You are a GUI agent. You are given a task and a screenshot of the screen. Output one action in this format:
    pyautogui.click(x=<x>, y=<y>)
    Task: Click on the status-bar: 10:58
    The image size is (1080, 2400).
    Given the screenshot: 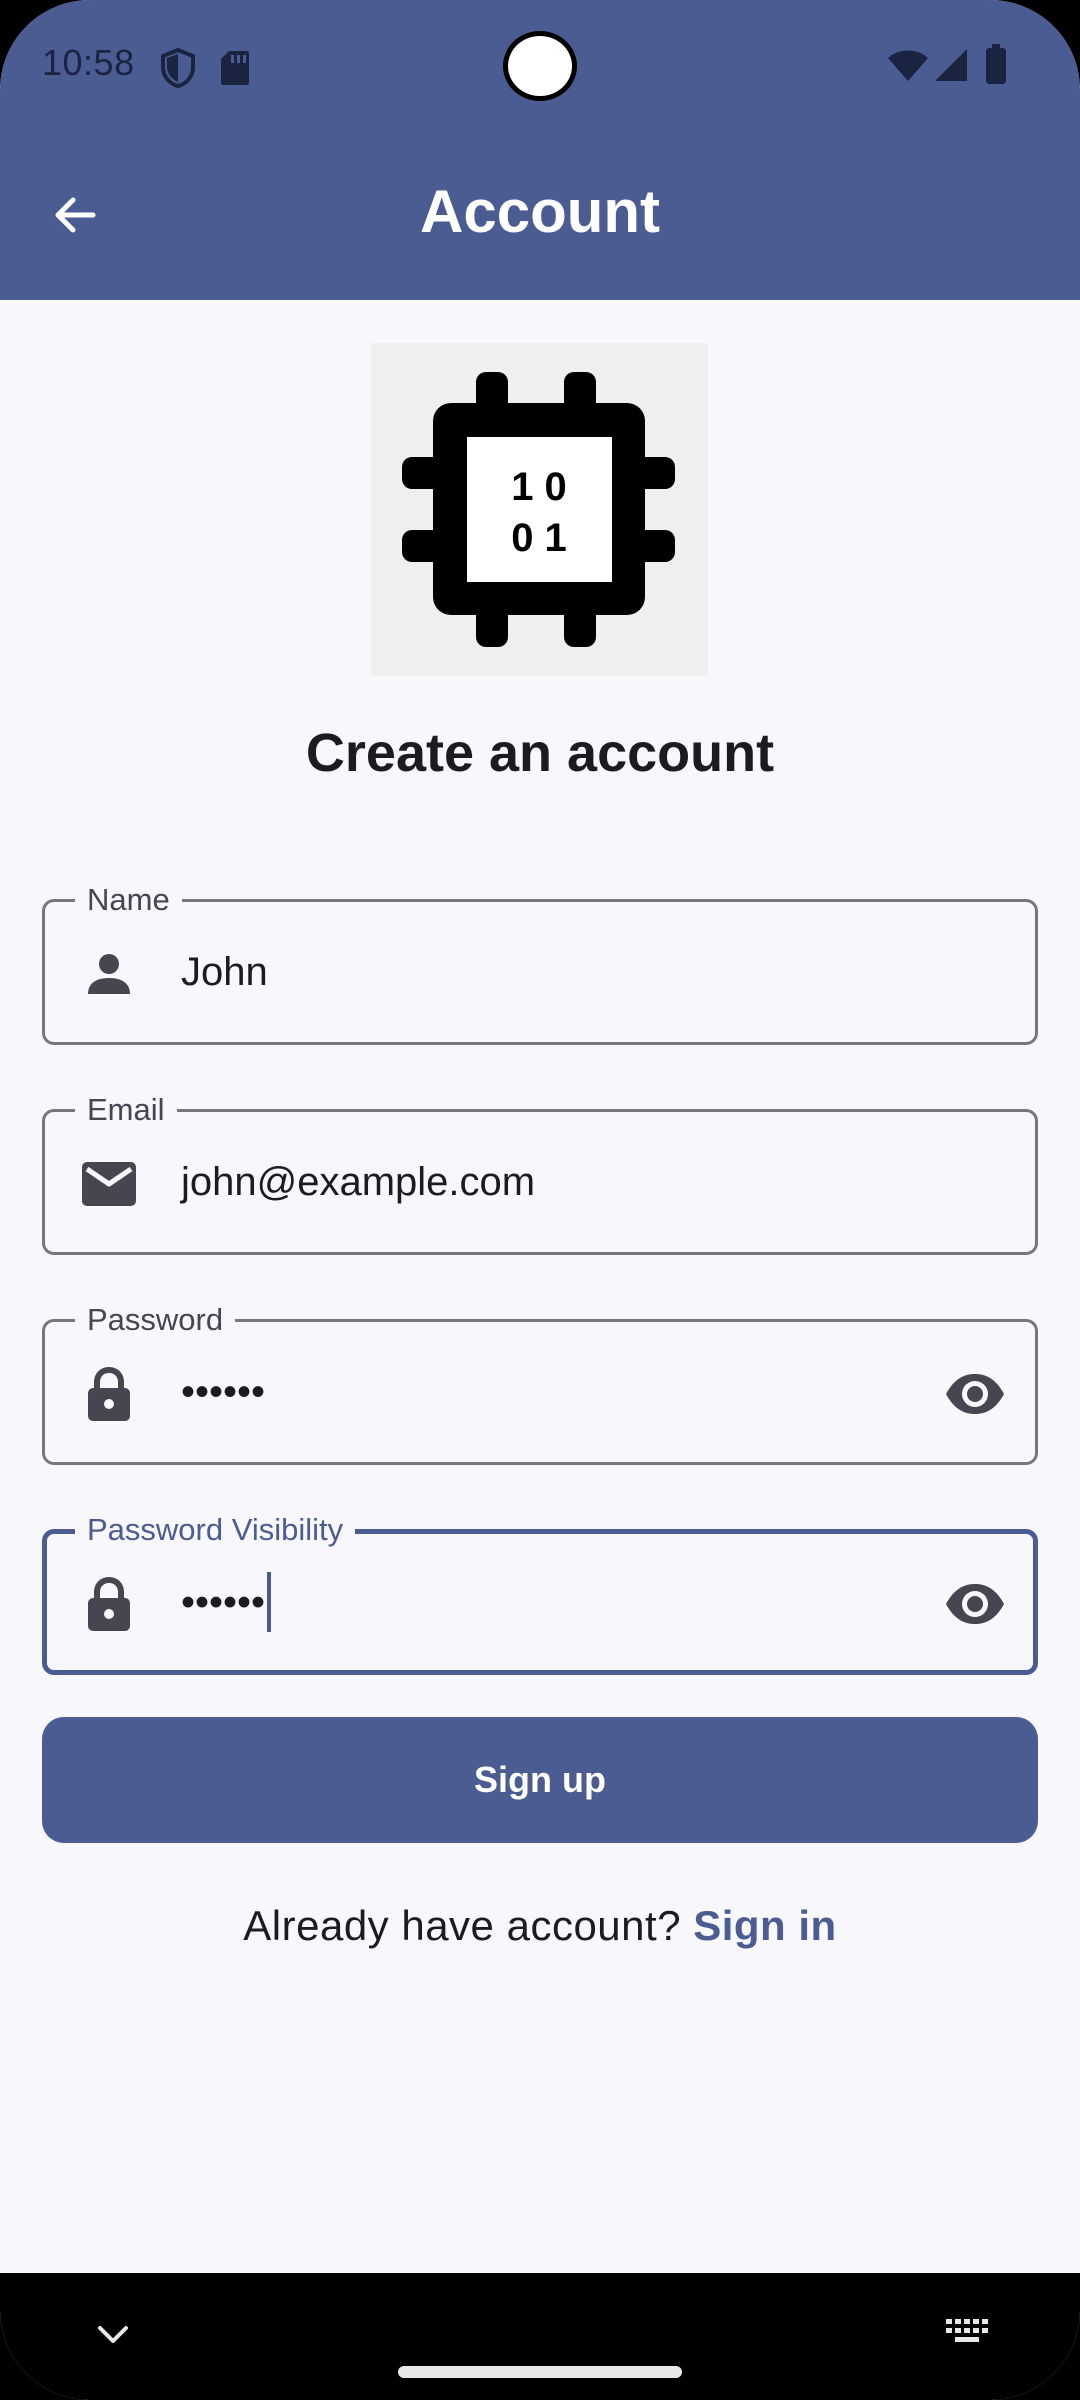 What is the action you would take?
    pyautogui.click(x=540, y=67)
    